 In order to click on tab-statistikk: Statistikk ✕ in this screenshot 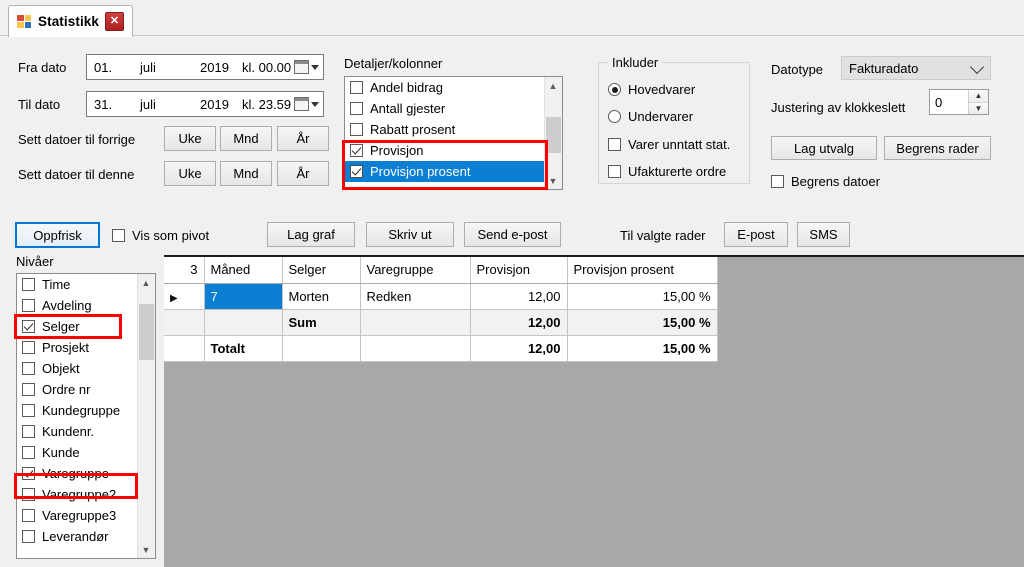, I will do `click(71, 21)`.